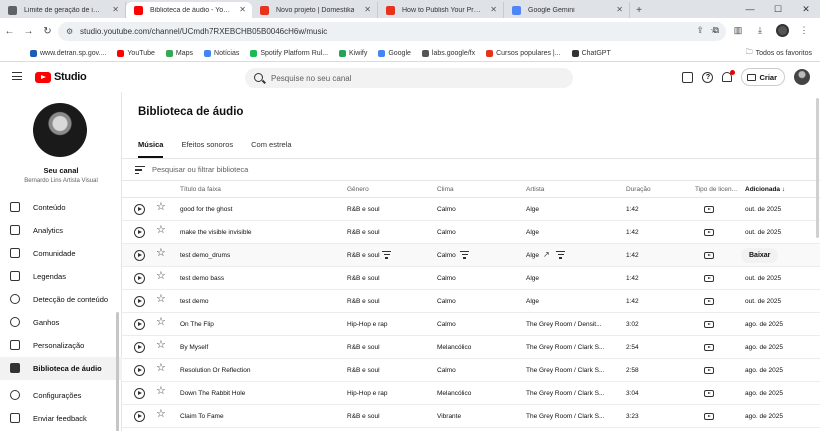 This screenshot has width=820, height=431. Describe the element at coordinates (61, 207) in the screenshot. I see `sidebar-item-content: Conteúdo` at that location.